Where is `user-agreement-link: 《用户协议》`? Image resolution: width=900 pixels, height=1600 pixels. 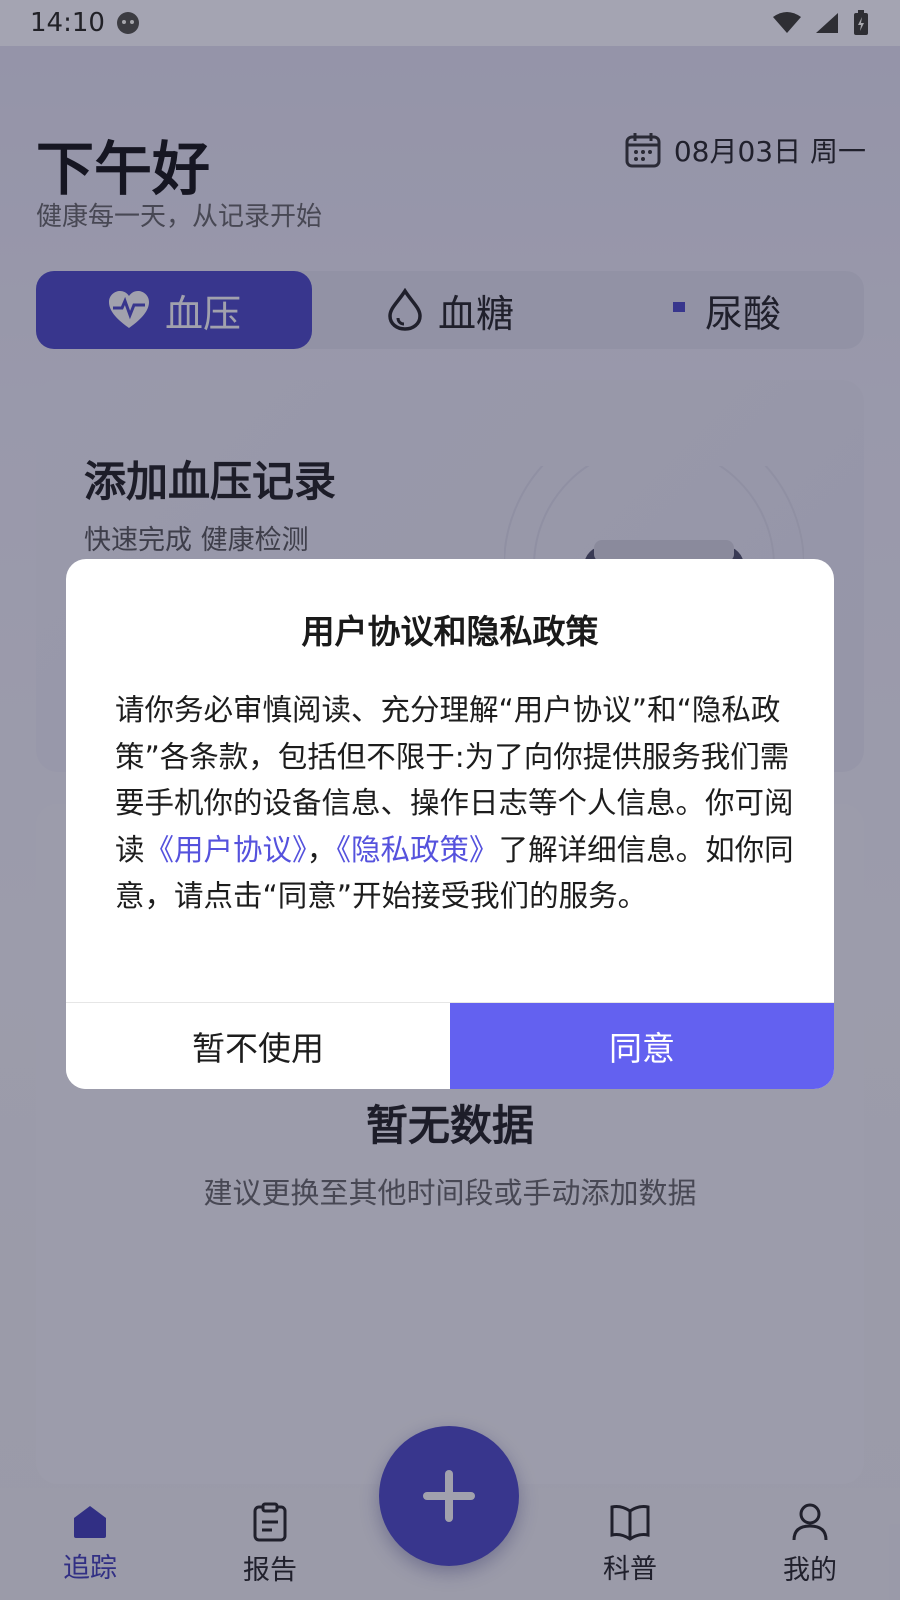 user-agreement-link: 《用户协议》 is located at coordinates (226, 850).